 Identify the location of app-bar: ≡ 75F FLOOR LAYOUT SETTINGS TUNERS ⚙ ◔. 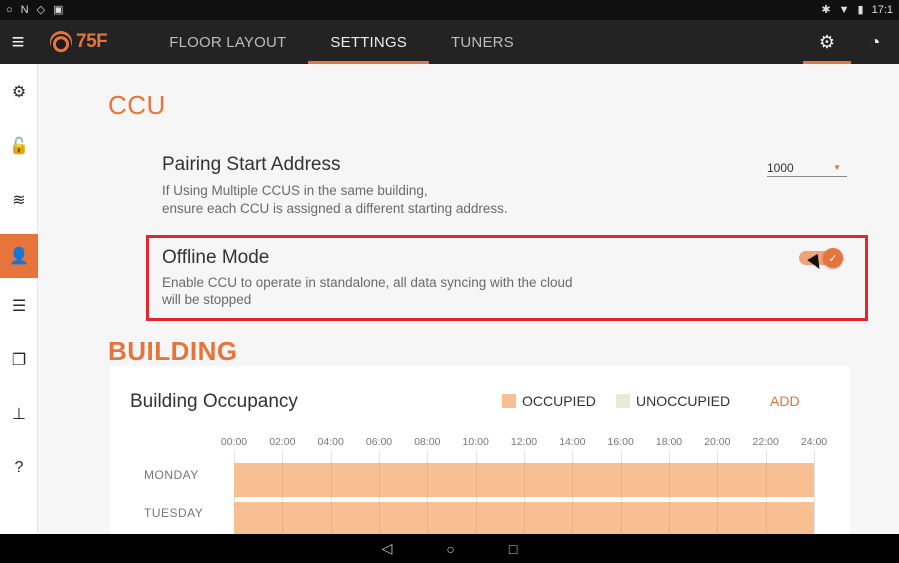
(449, 42).